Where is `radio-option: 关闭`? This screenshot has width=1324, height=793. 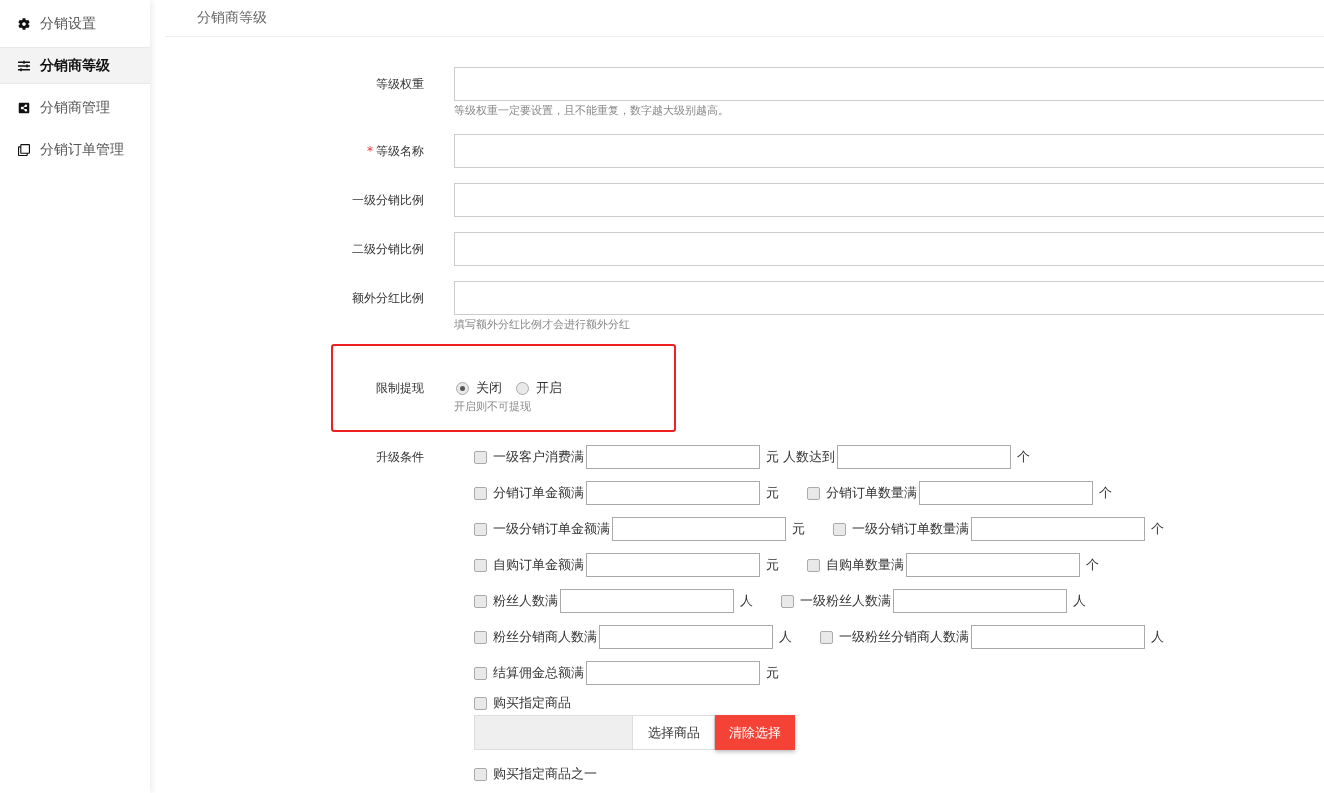
radio-option: 关闭 is located at coordinates (479, 388).